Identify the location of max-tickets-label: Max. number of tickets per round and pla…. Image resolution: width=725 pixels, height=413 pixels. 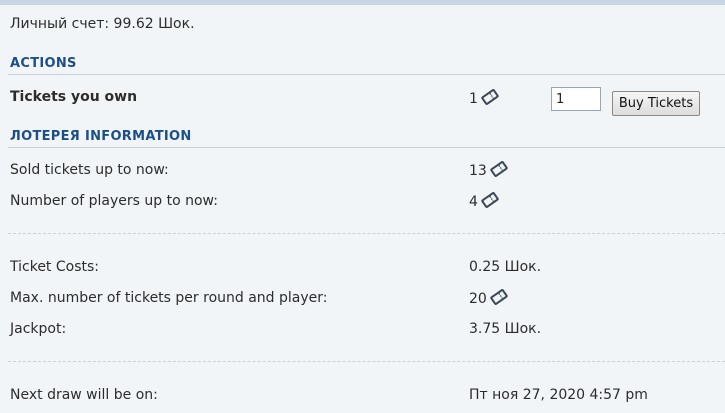
(169, 298).